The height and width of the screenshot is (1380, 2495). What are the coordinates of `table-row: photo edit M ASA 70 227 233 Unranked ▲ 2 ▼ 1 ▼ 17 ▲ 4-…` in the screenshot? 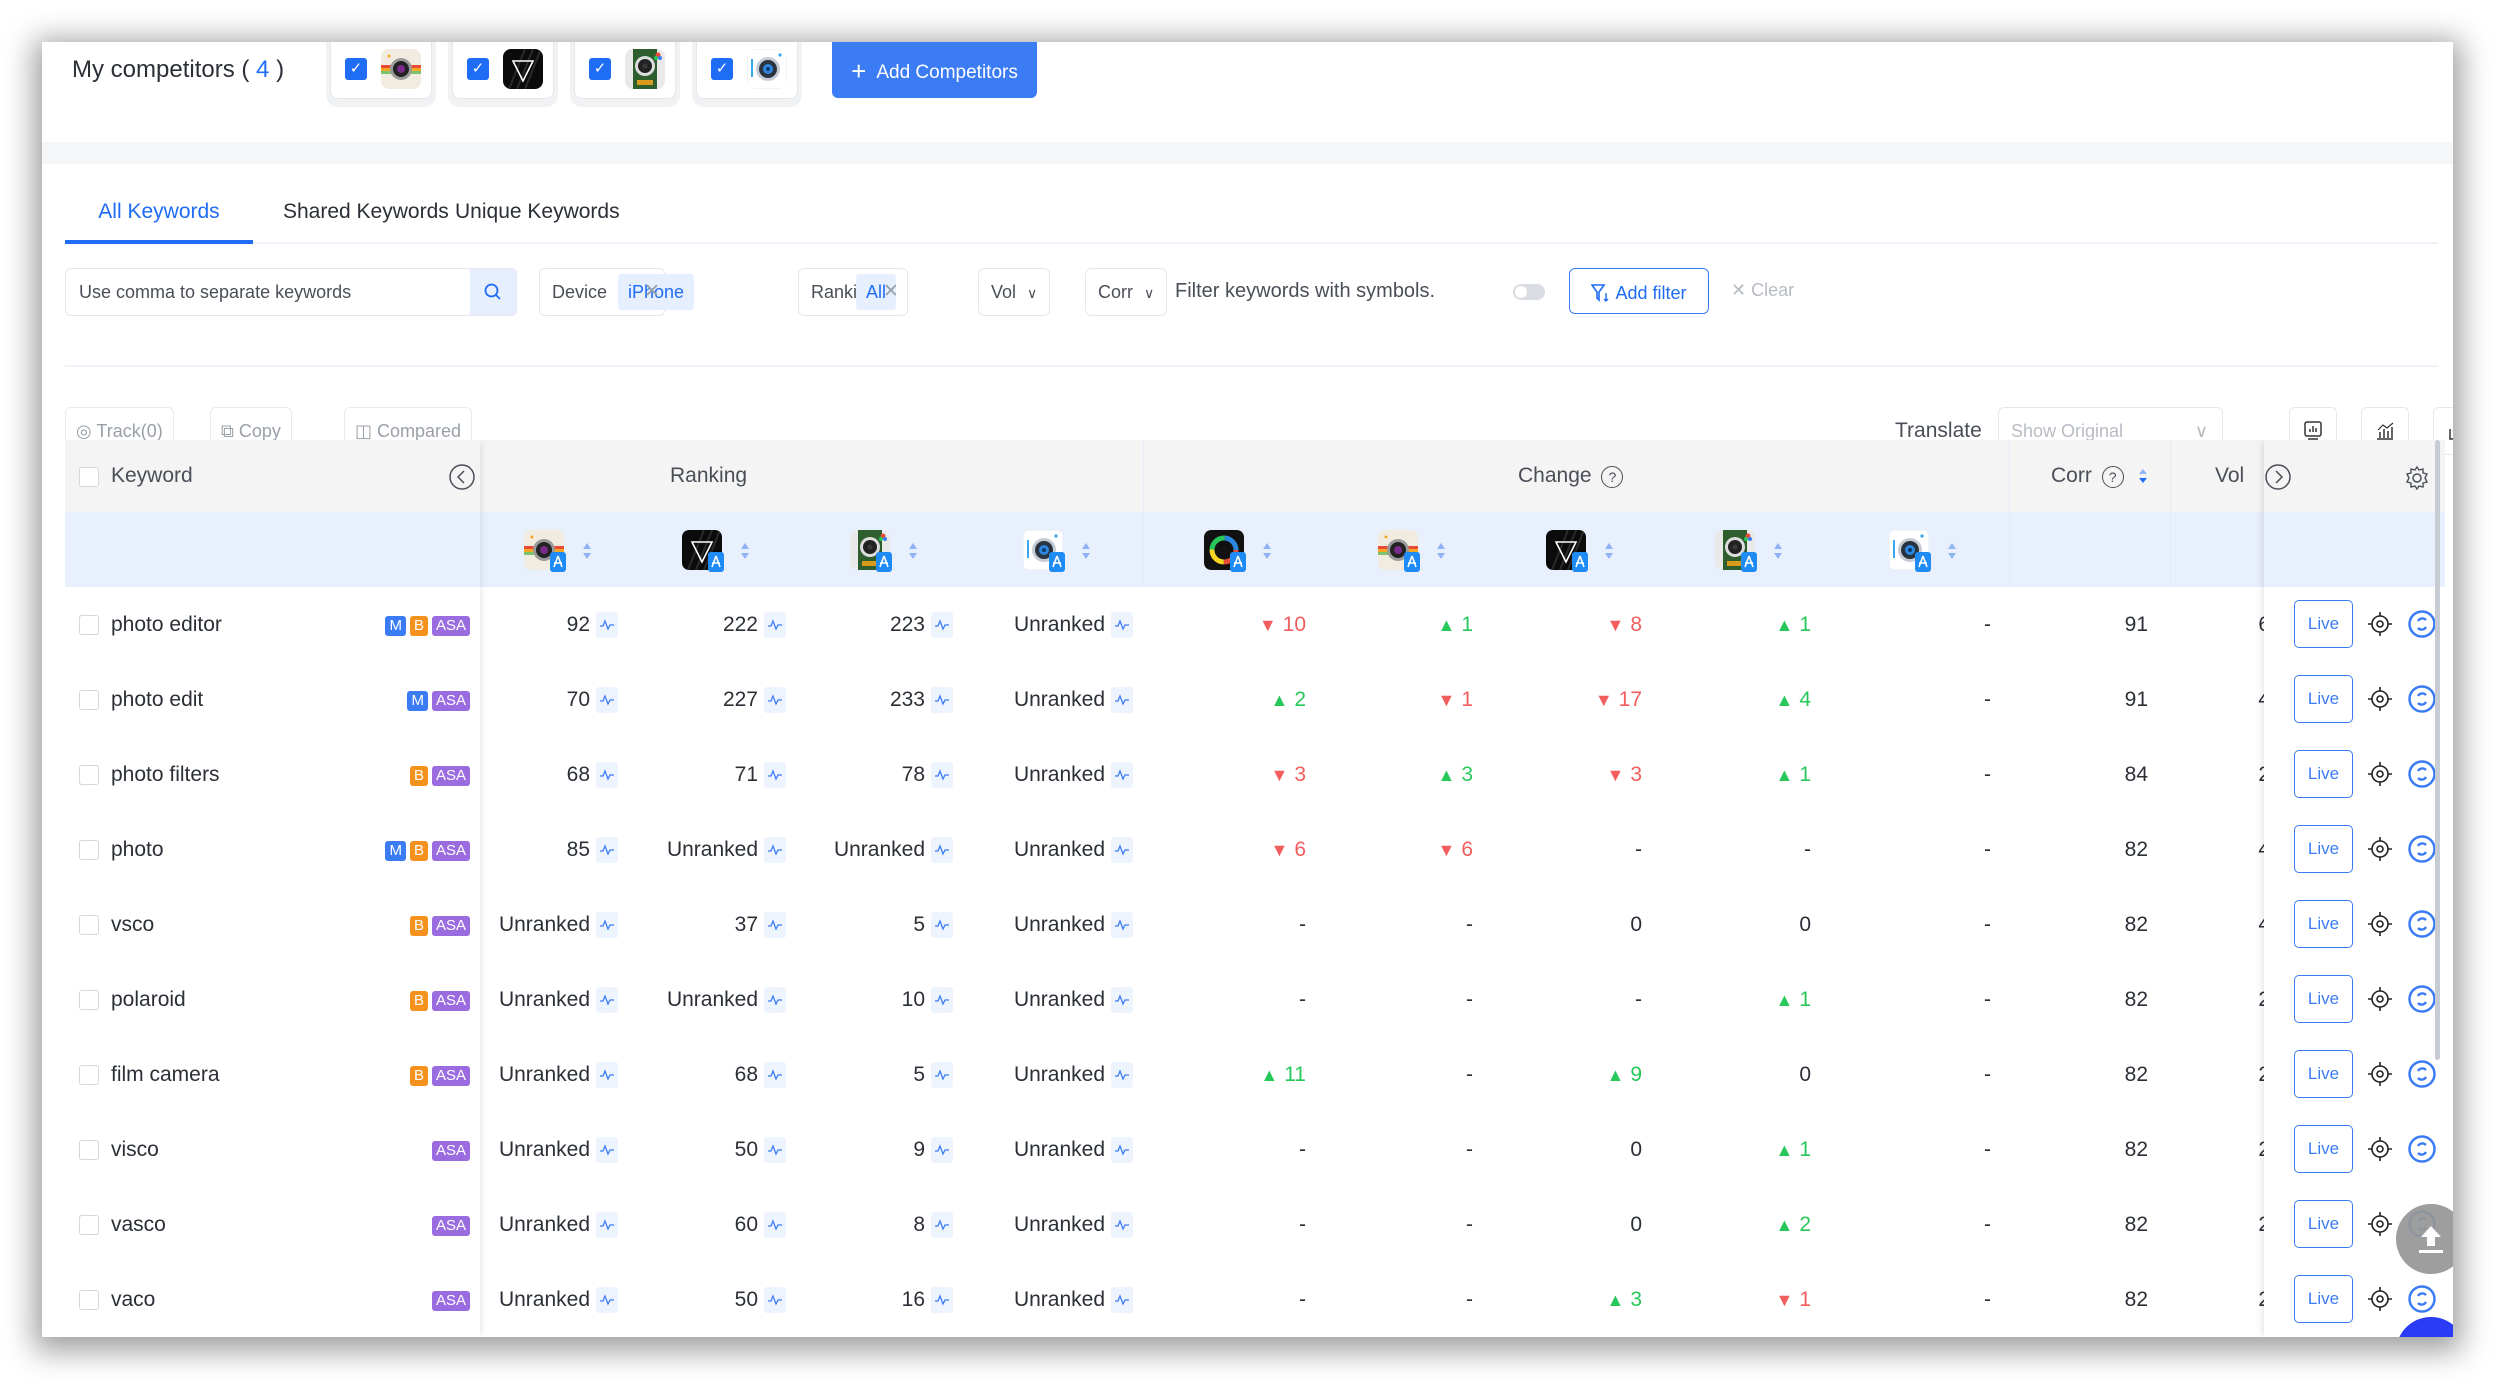 It's located at (1255, 700).